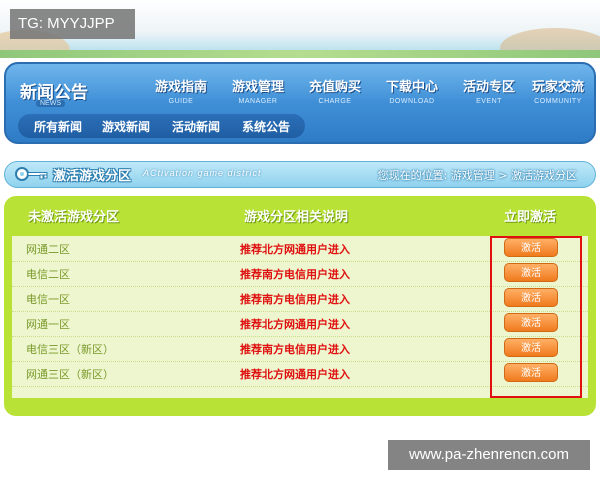 The height and width of the screenshot is (480, 600). I want to click on subnav-game-news: 游戏新闻, so click(126, 126).